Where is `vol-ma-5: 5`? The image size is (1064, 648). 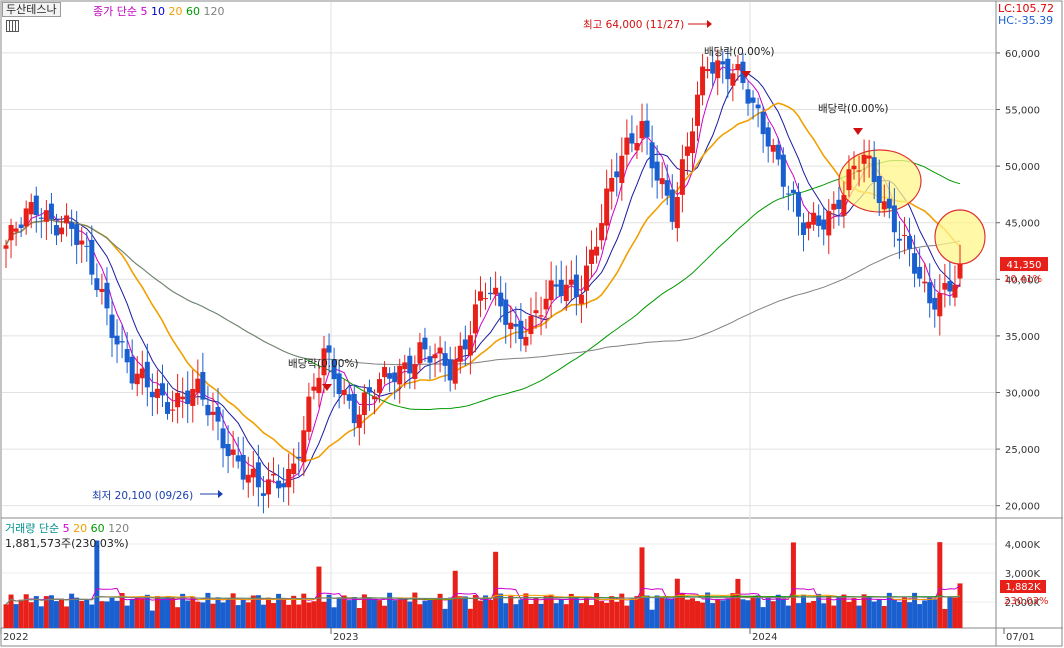 vol-ma-5: 5 is located at coordinates (66, 528).